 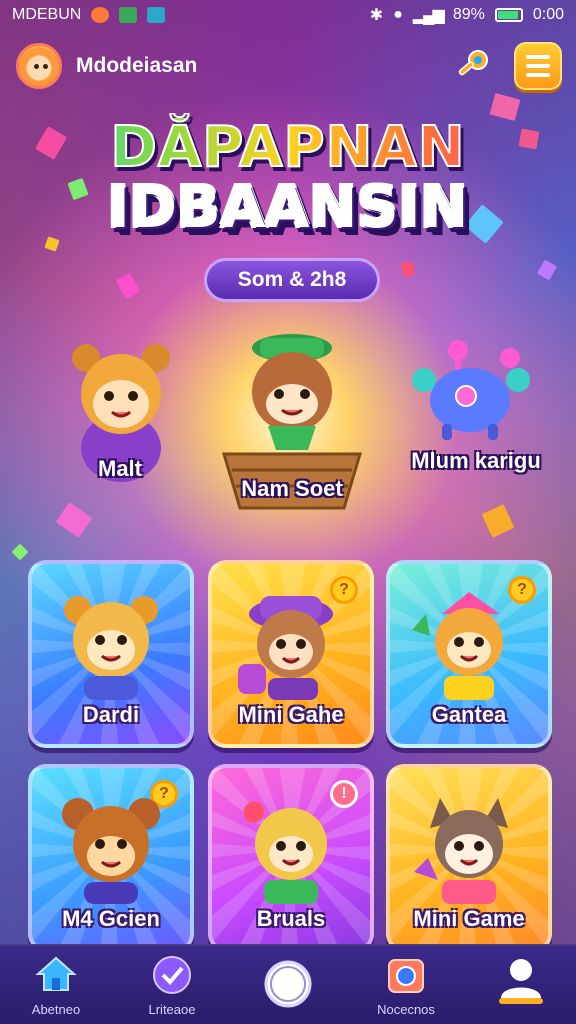 I want to click on character-bear-girl-icon, so click(x=111, y=648).